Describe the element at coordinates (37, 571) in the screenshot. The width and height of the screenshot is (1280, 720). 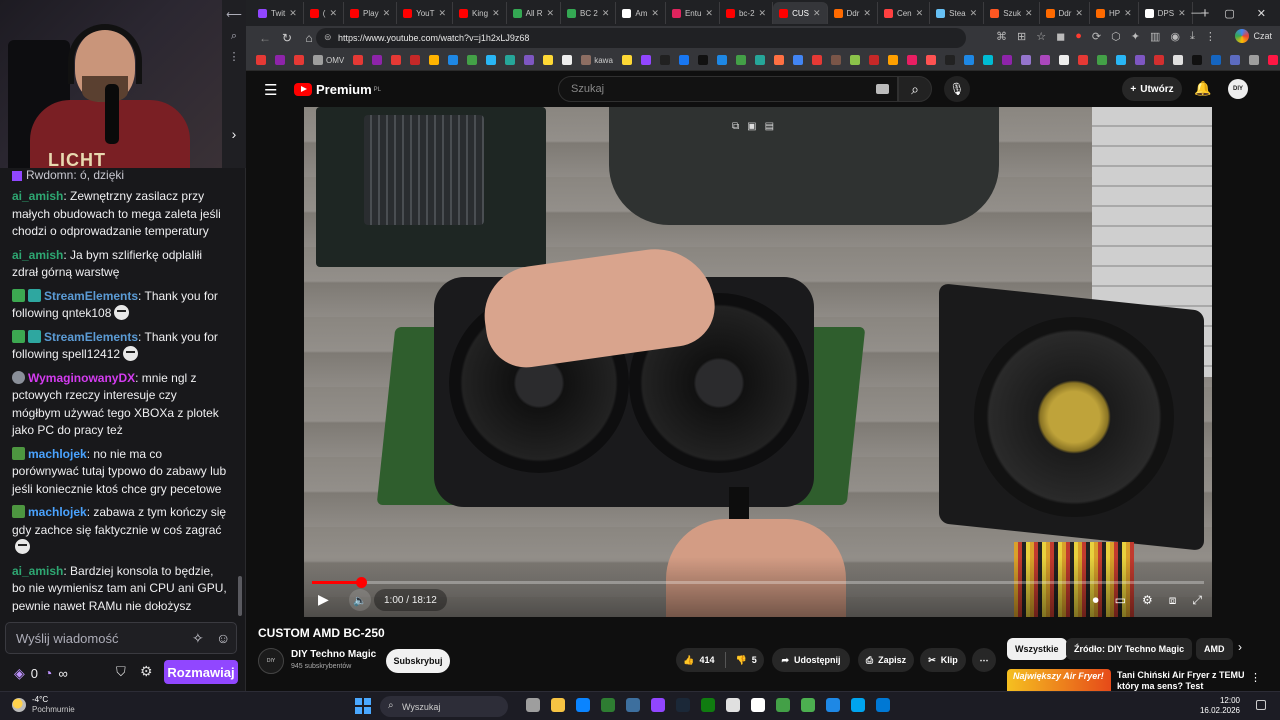
I see `chat-username: ai_amish` at that location.